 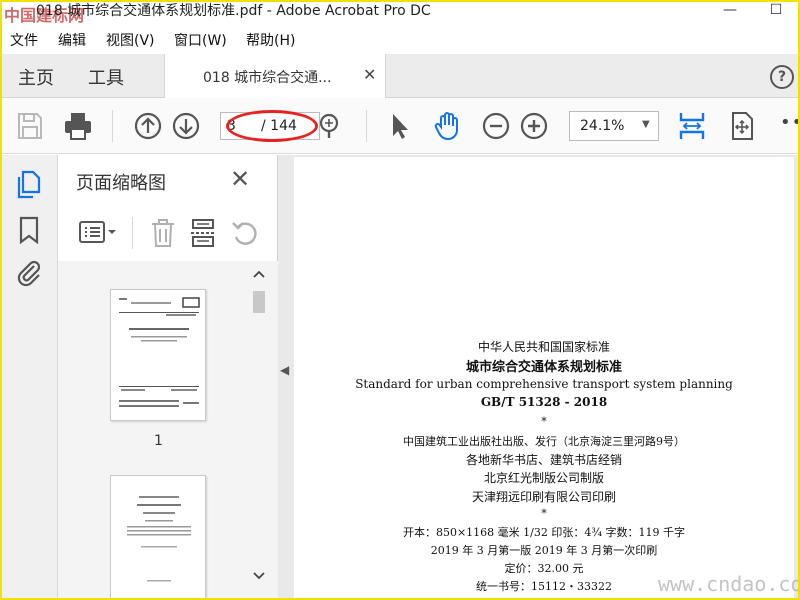 I want to click on tab-document: 018 城市综合交通... ✕, so click(x=275, y=76).